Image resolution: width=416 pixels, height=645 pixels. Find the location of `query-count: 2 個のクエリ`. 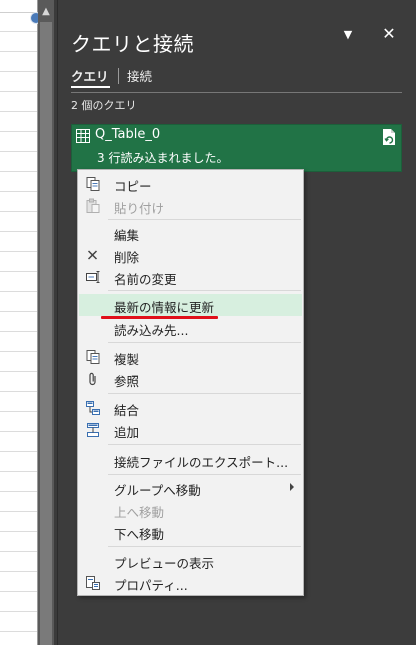

query-count: 2 個のクエリ is located at coordinates (104, 105).